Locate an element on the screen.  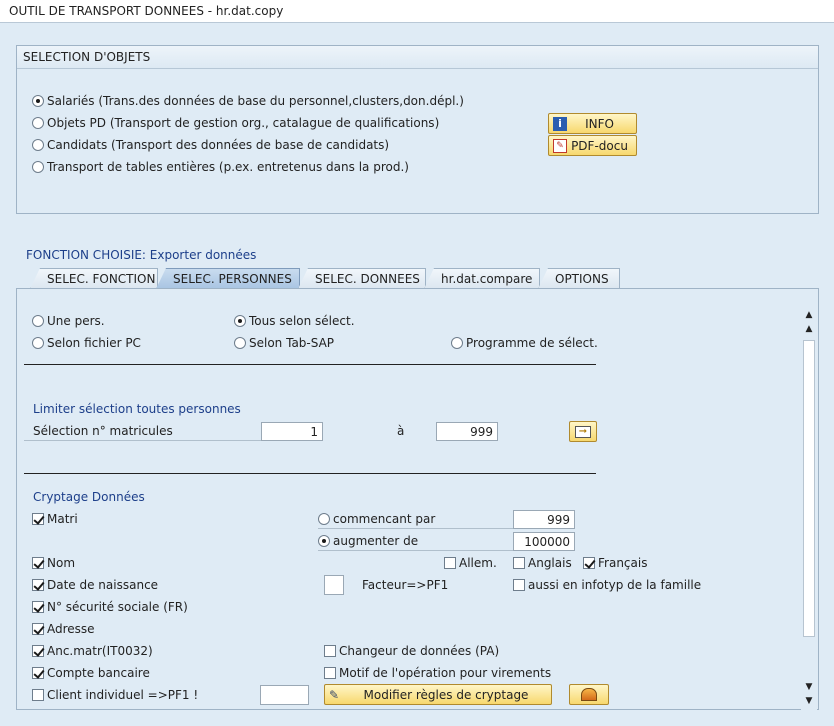
radio-commencant-par: commencant par is located at coordinates (376, 519).